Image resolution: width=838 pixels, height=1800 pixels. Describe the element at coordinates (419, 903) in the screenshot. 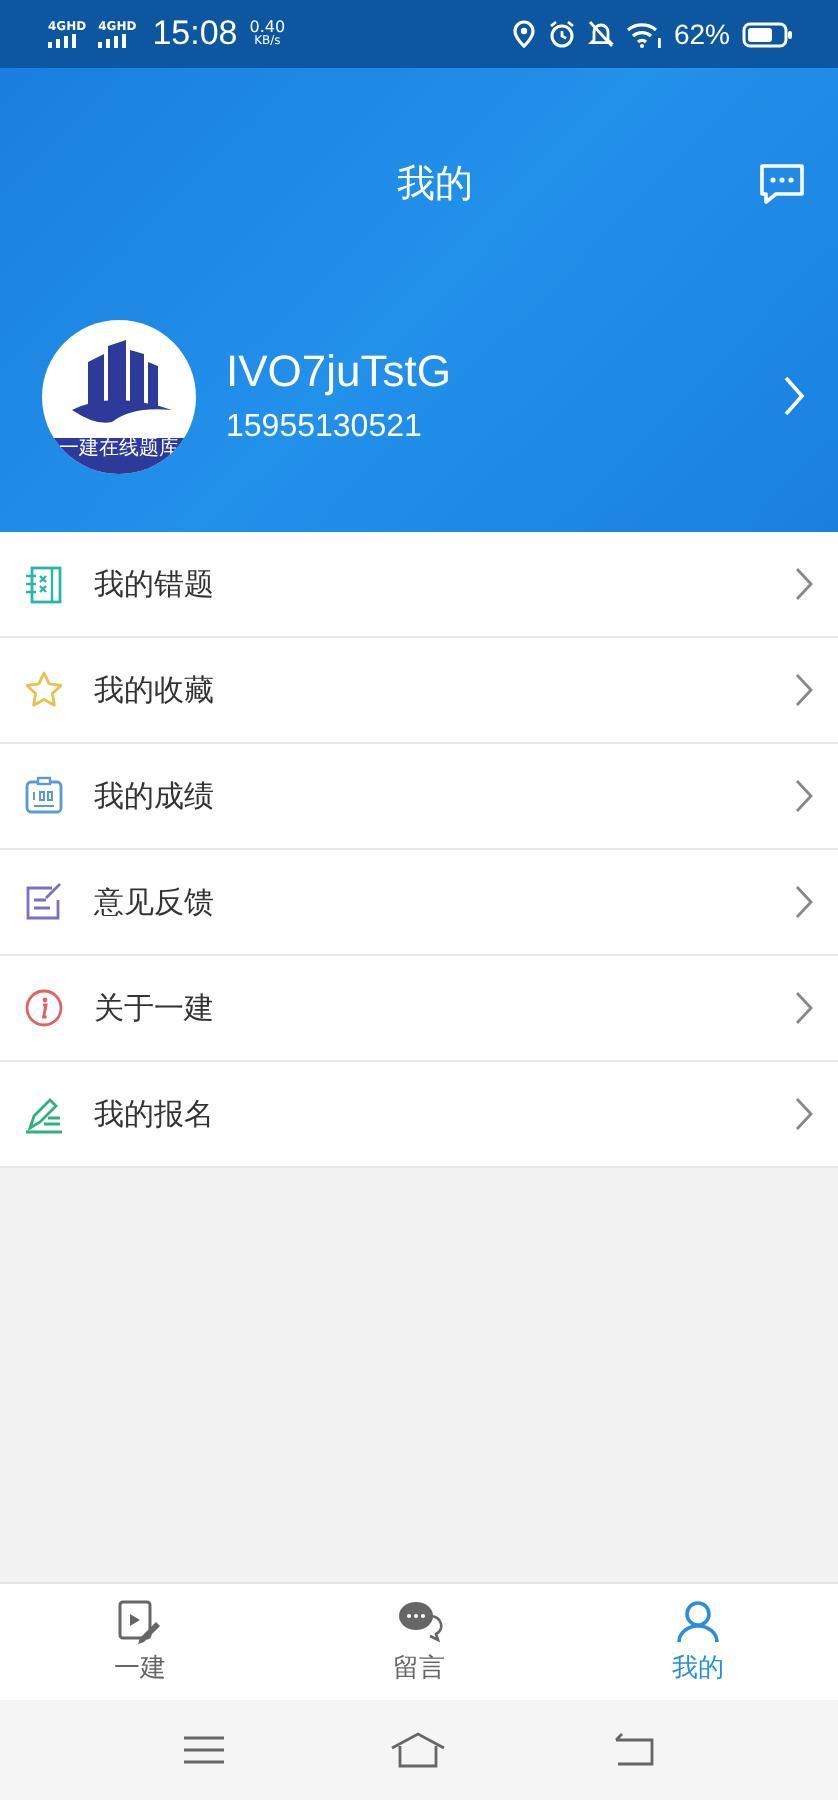

I see `menu-item: 意见反馈` at that location.